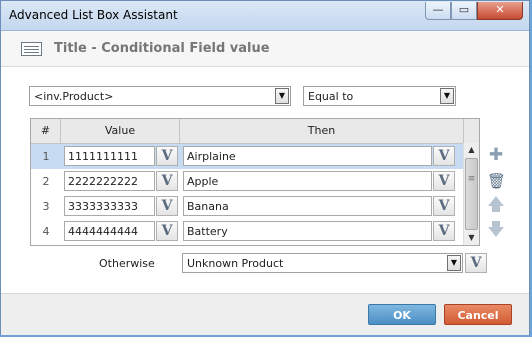 The image size is (532, 337). What do you see at coordinates (46, 131) in the screenshot?
I see `column-header-number: #` at bounding box center [46, 131].